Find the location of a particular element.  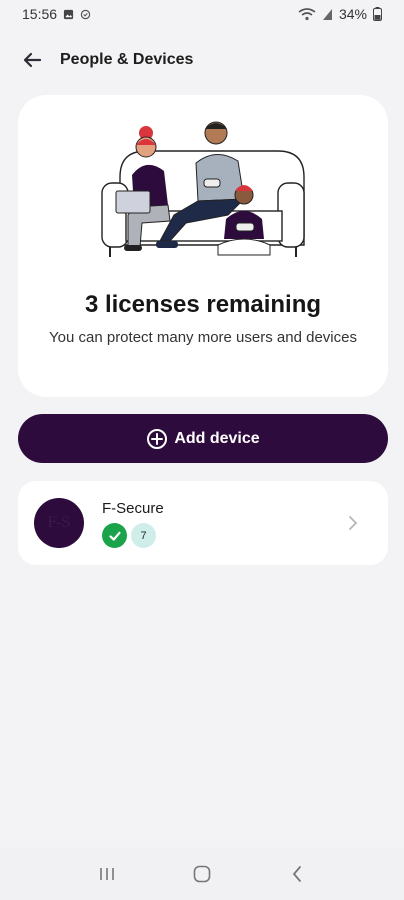

status-left: 15:56 is located at coordinates (56, 14).